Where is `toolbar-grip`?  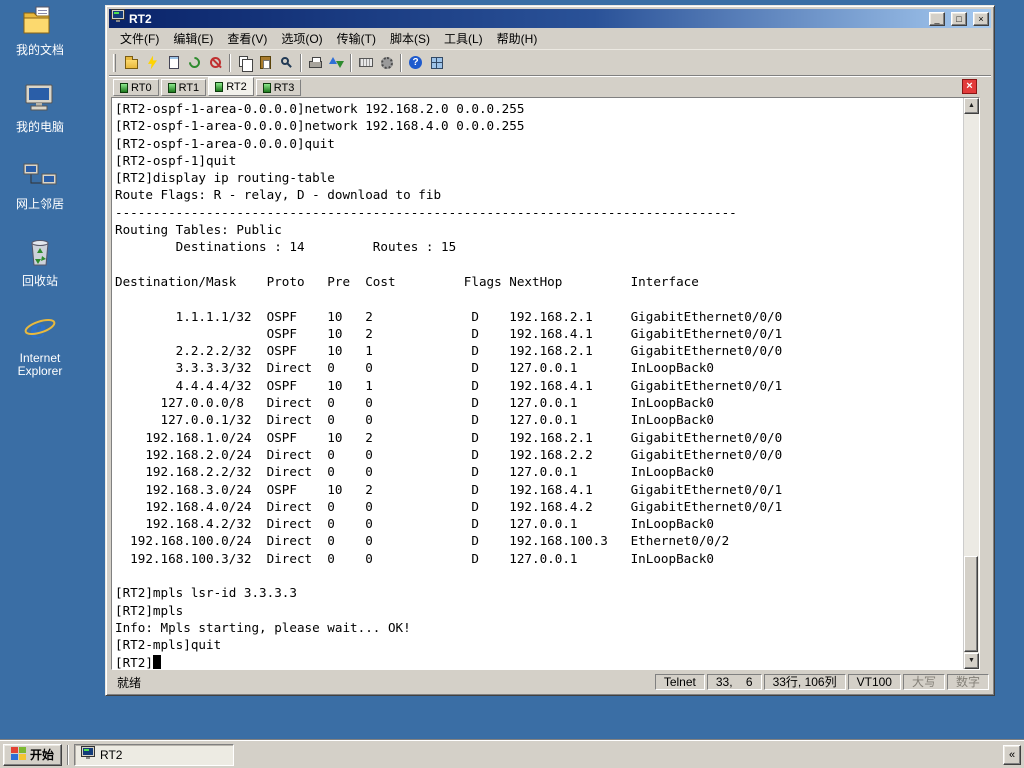 toolbar-grip is located at coordinates (114, 62).